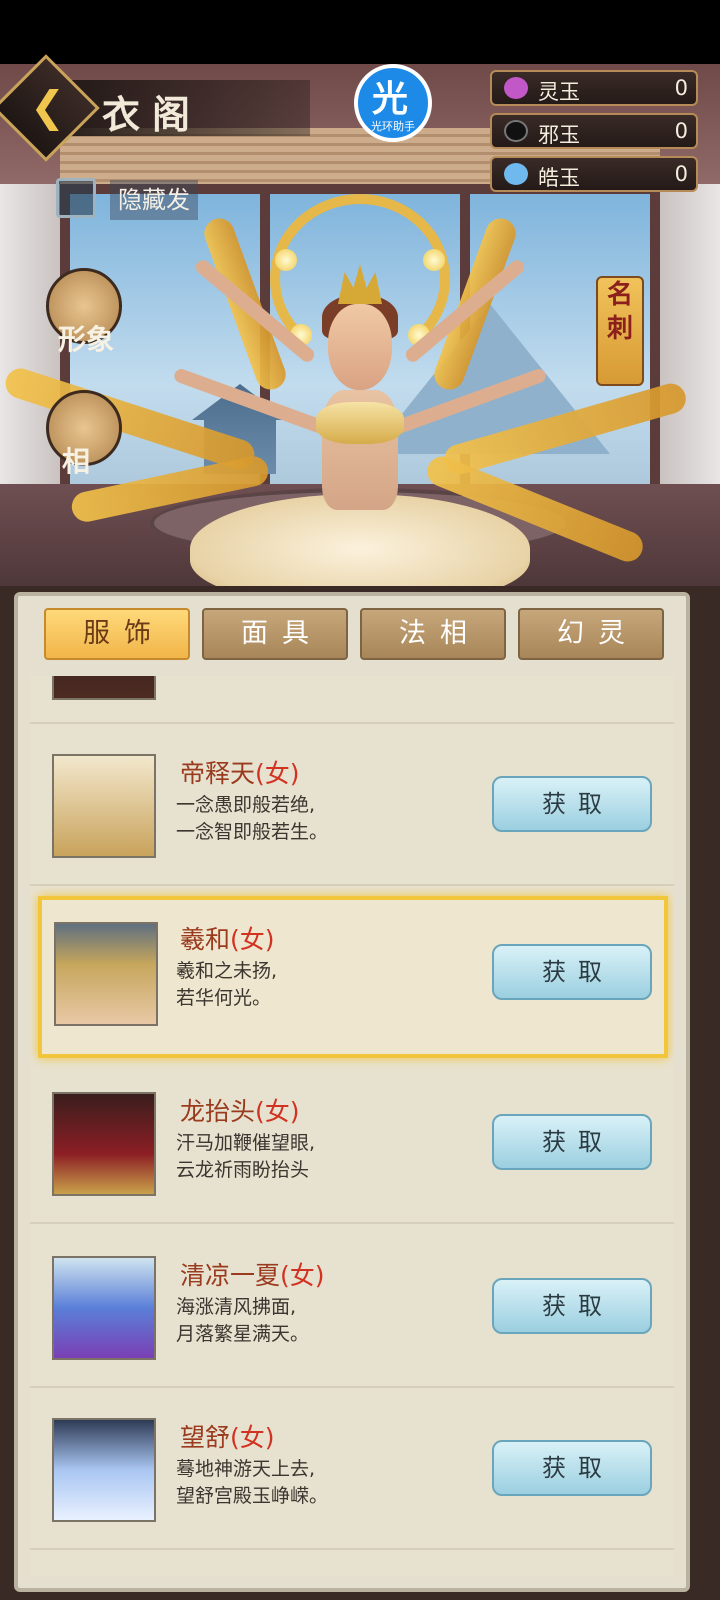 The image size is (720, 1600). Describe the element at coordinates (360, 347) in the screenshot. I see `character-face` at that location.